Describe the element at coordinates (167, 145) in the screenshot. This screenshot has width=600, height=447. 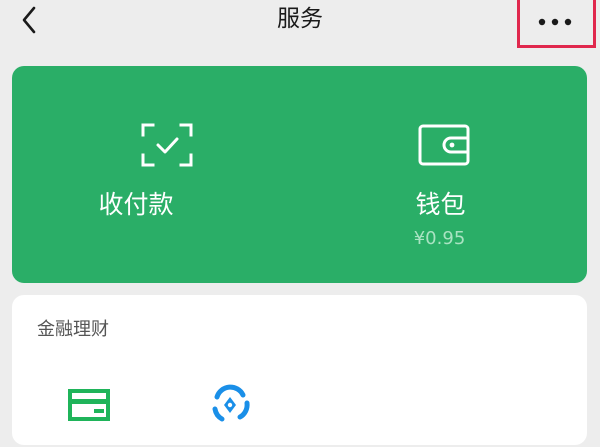
I see `scan-frame-check-icon` at that location.